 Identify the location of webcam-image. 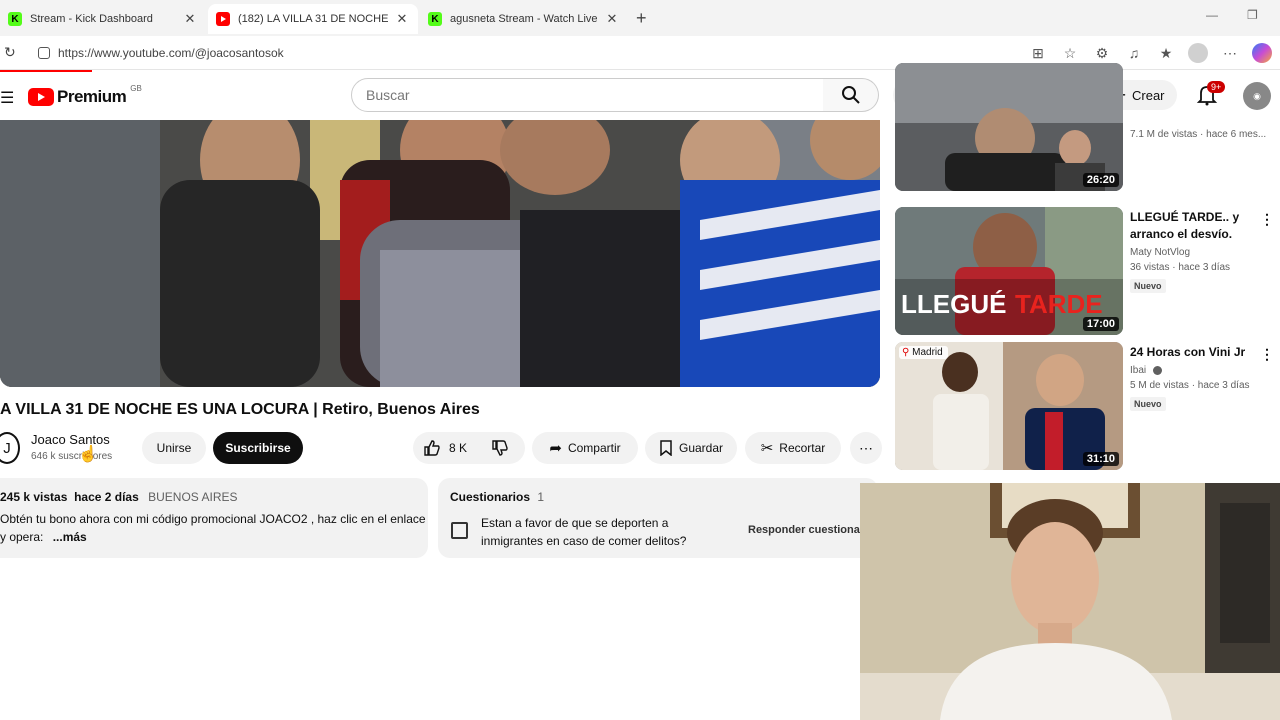
(1070, 601).